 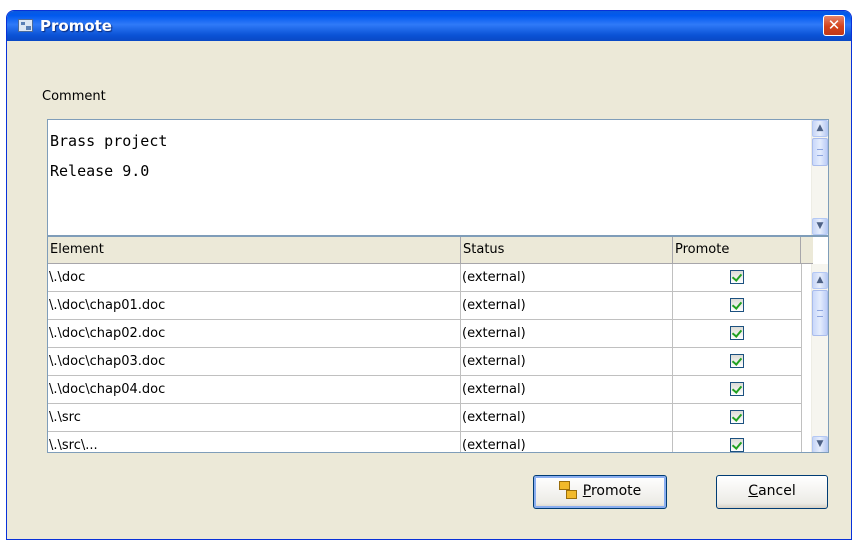 What do you see at coordinates (567, 490) in the screenshot?
I see `promote-icon` at bounding box center [567, 490].